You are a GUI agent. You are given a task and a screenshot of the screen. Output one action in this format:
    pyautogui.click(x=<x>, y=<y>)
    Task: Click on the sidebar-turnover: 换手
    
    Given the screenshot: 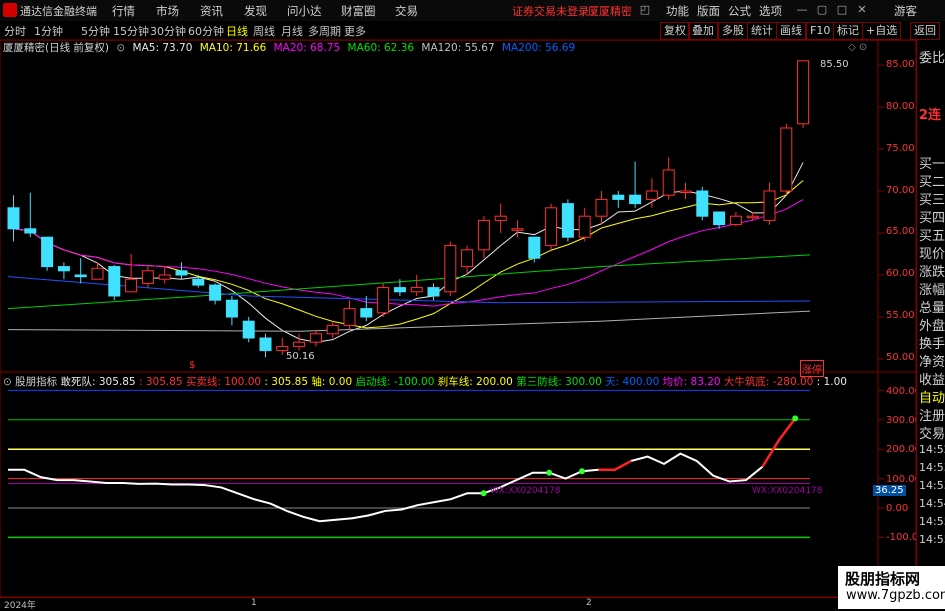 What is the action you would take?
    pyautogui.click(x=932, y=344)
    